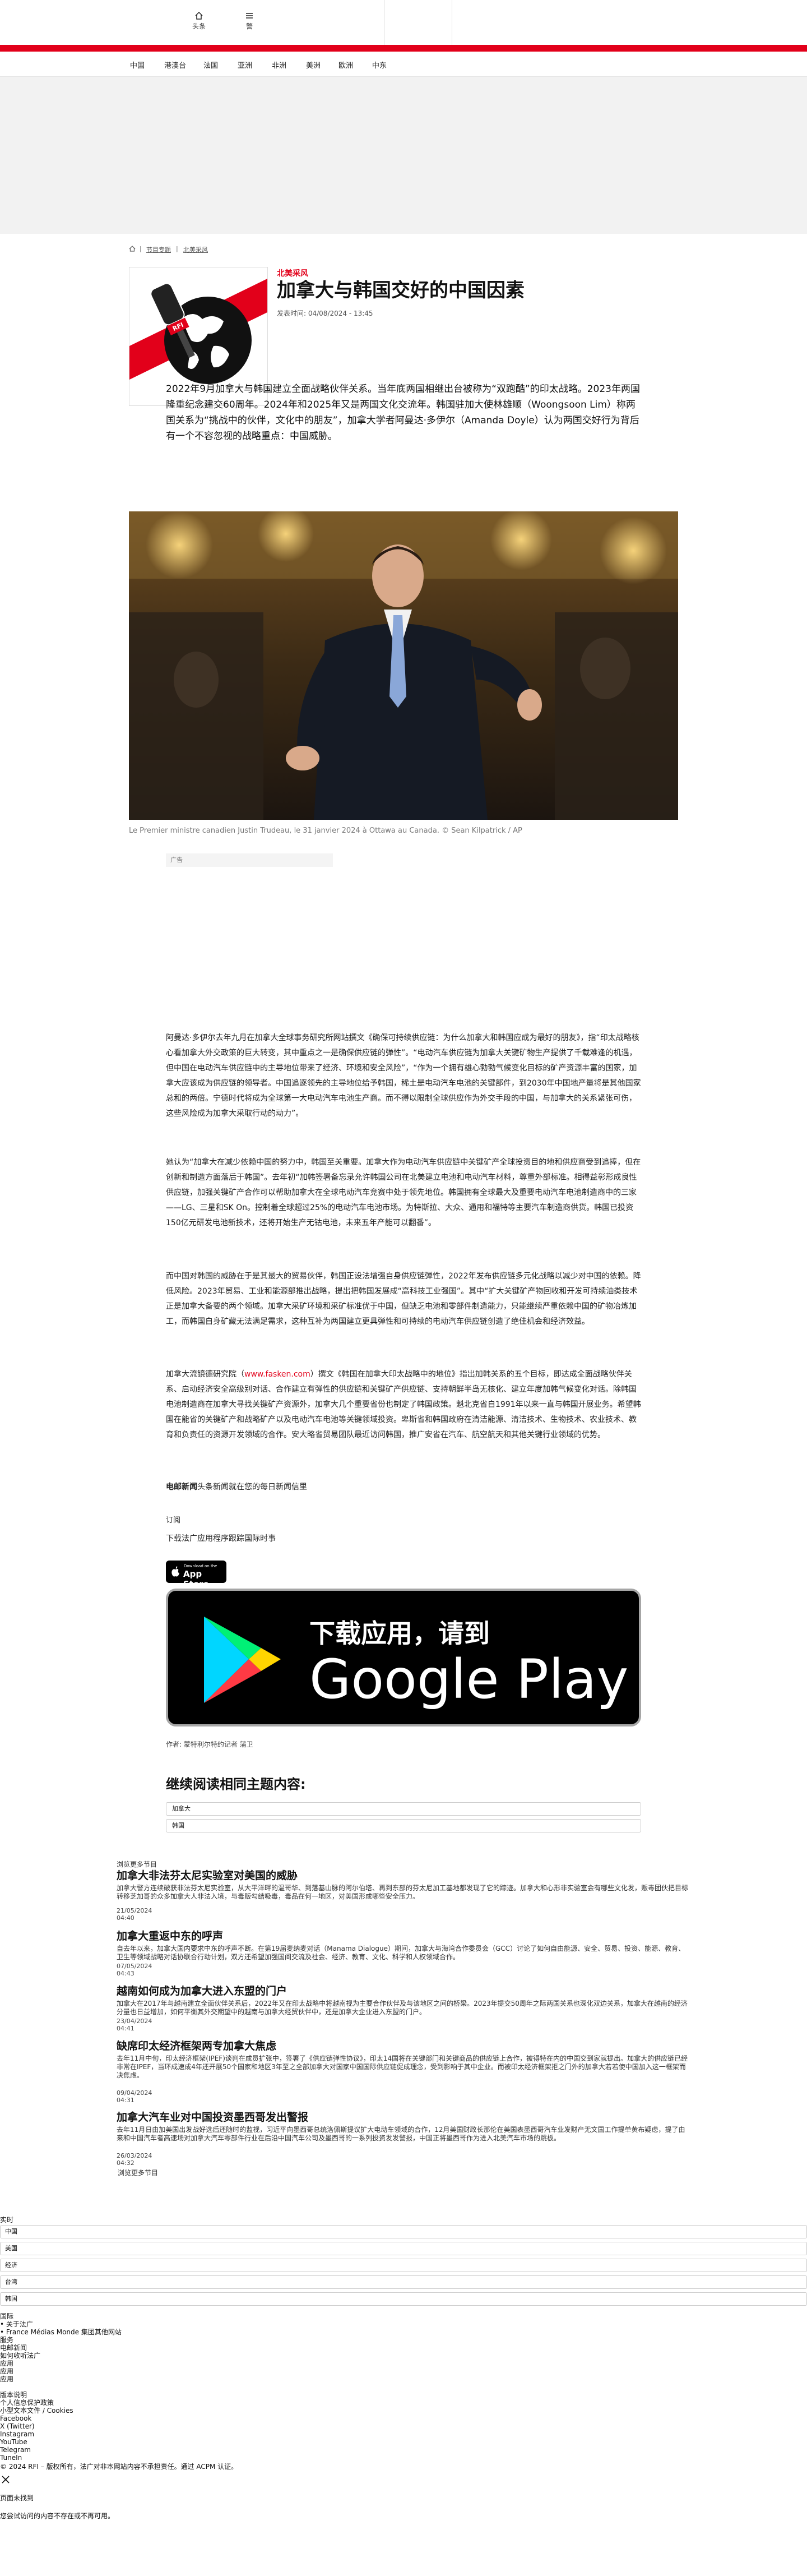 This screenshot has width=807, height=2576. What do you see at coordinates (245, 64) in the screenshot?
I see `nav-item-asia: 亚洲` at bounding box center [245, 64].